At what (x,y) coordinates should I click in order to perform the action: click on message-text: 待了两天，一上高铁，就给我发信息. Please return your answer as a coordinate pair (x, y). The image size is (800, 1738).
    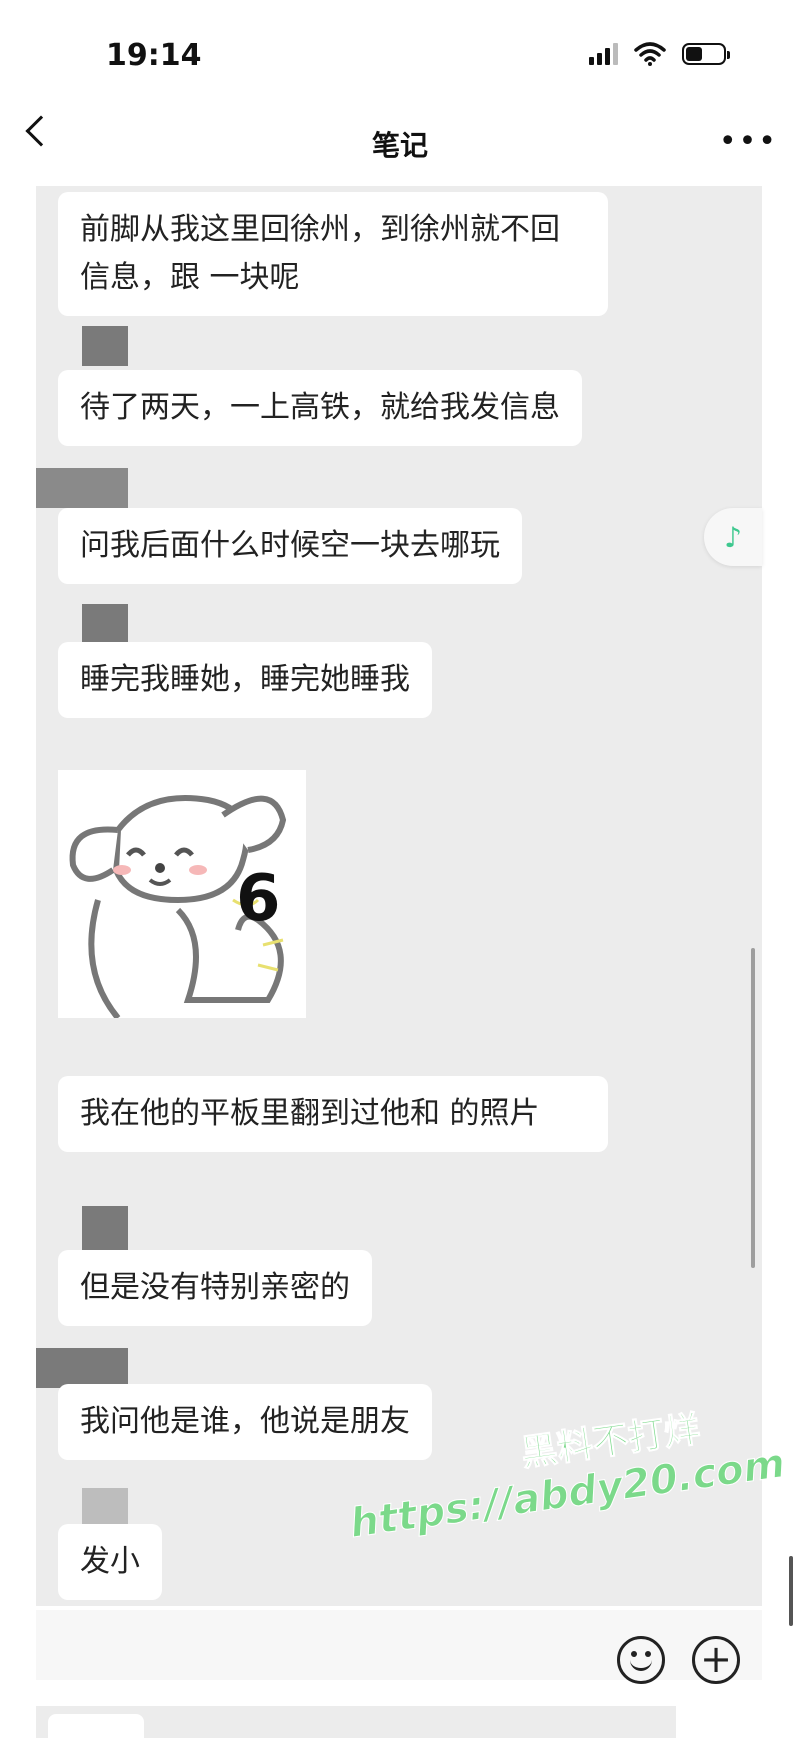
    Looking at the image, I should click on (320, 407).